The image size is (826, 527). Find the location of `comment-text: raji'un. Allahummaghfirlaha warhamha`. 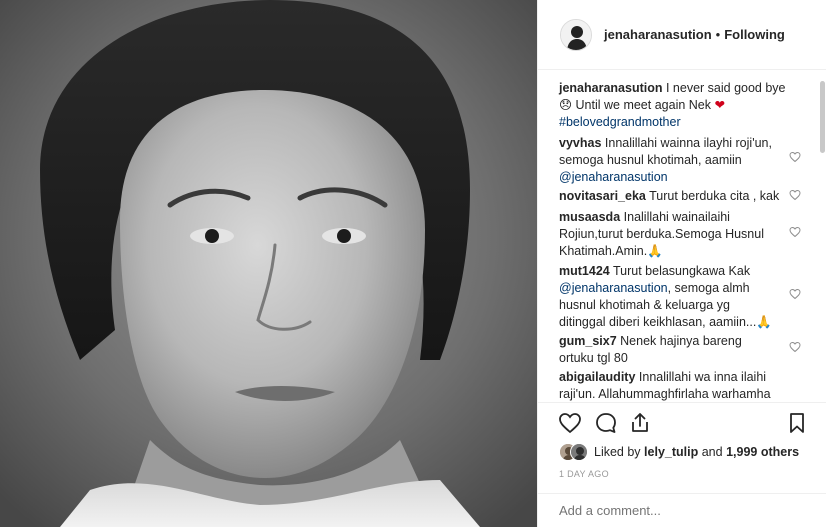

comment-text: raji'un. Allahummaghfirlaha warhamha is located at coordinates (665, 394).